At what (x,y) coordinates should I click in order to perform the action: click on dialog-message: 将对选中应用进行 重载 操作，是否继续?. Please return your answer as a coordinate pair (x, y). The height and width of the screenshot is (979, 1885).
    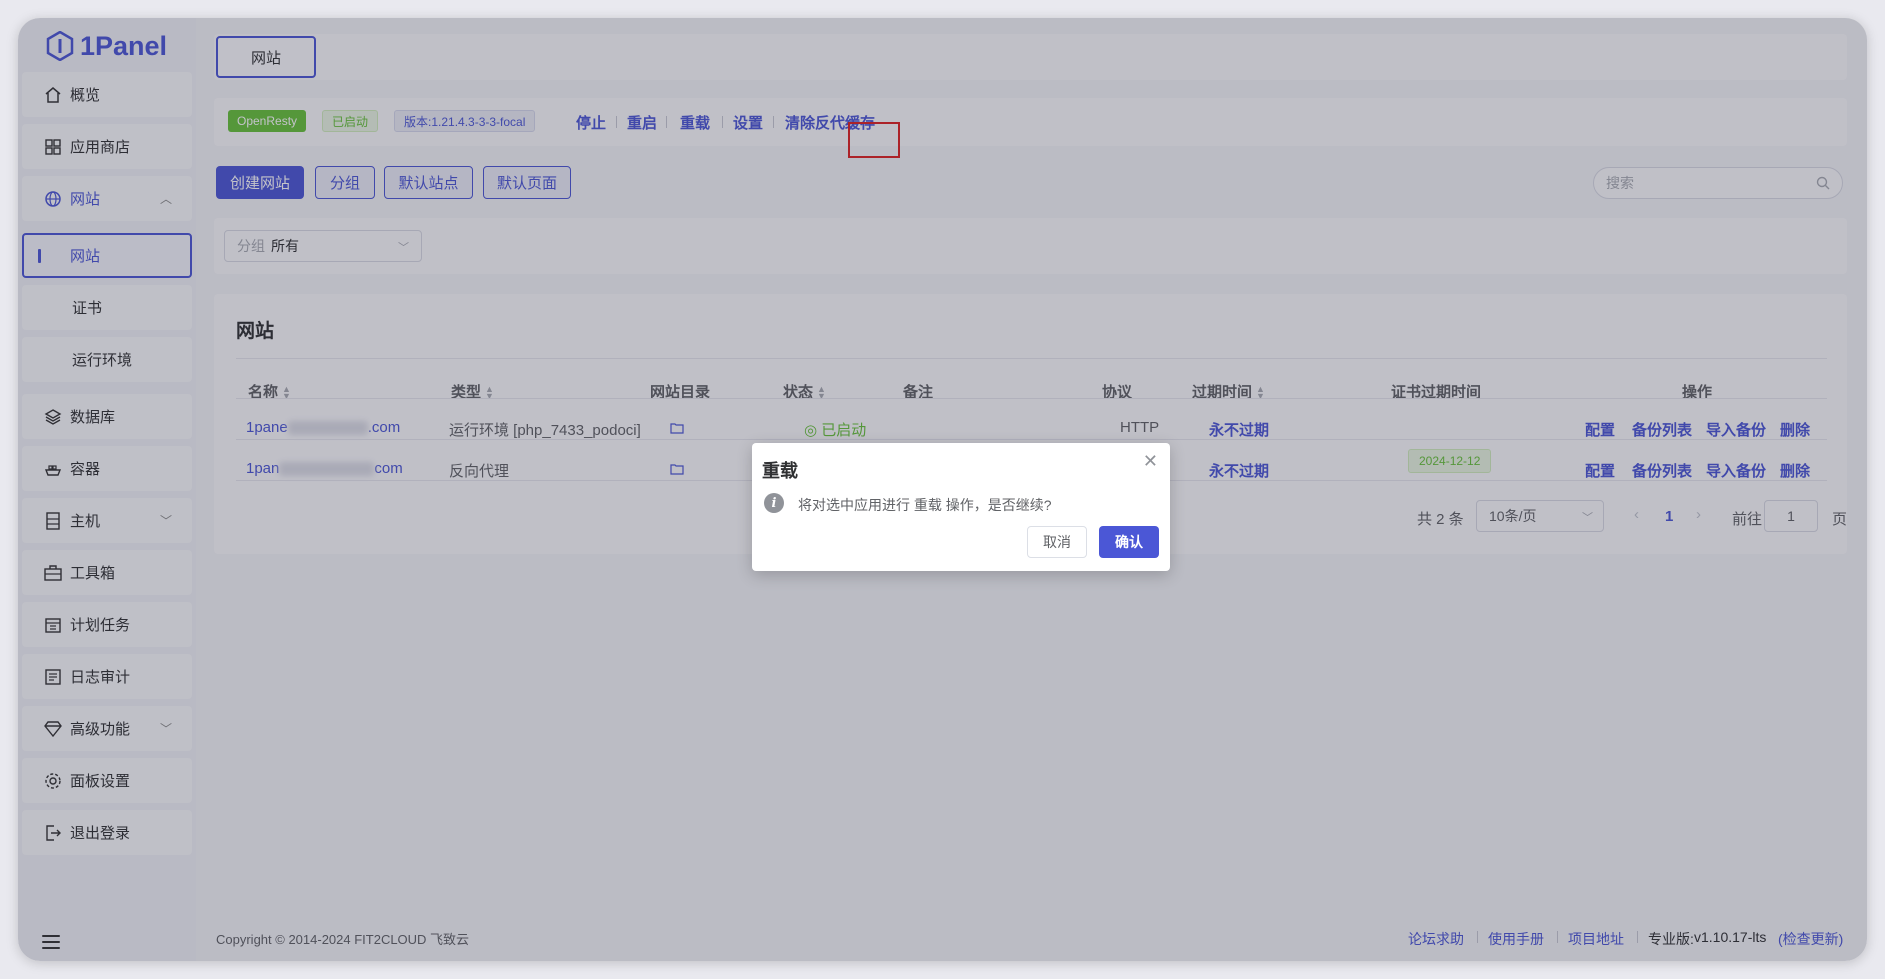
    Looking at the image, I should click on (925, 505).